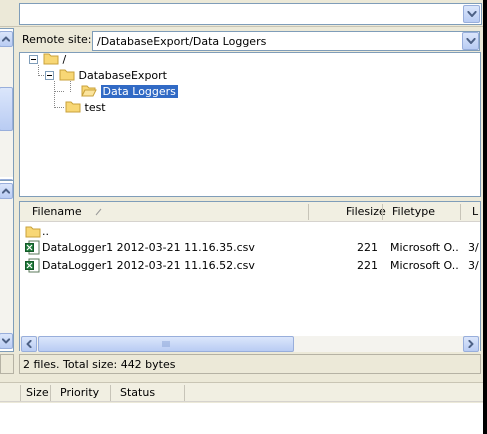 The height and width of the screenshot is (434, 487). I want to click on transfer-queue-header: Size Priority Status, so click(243, 392).